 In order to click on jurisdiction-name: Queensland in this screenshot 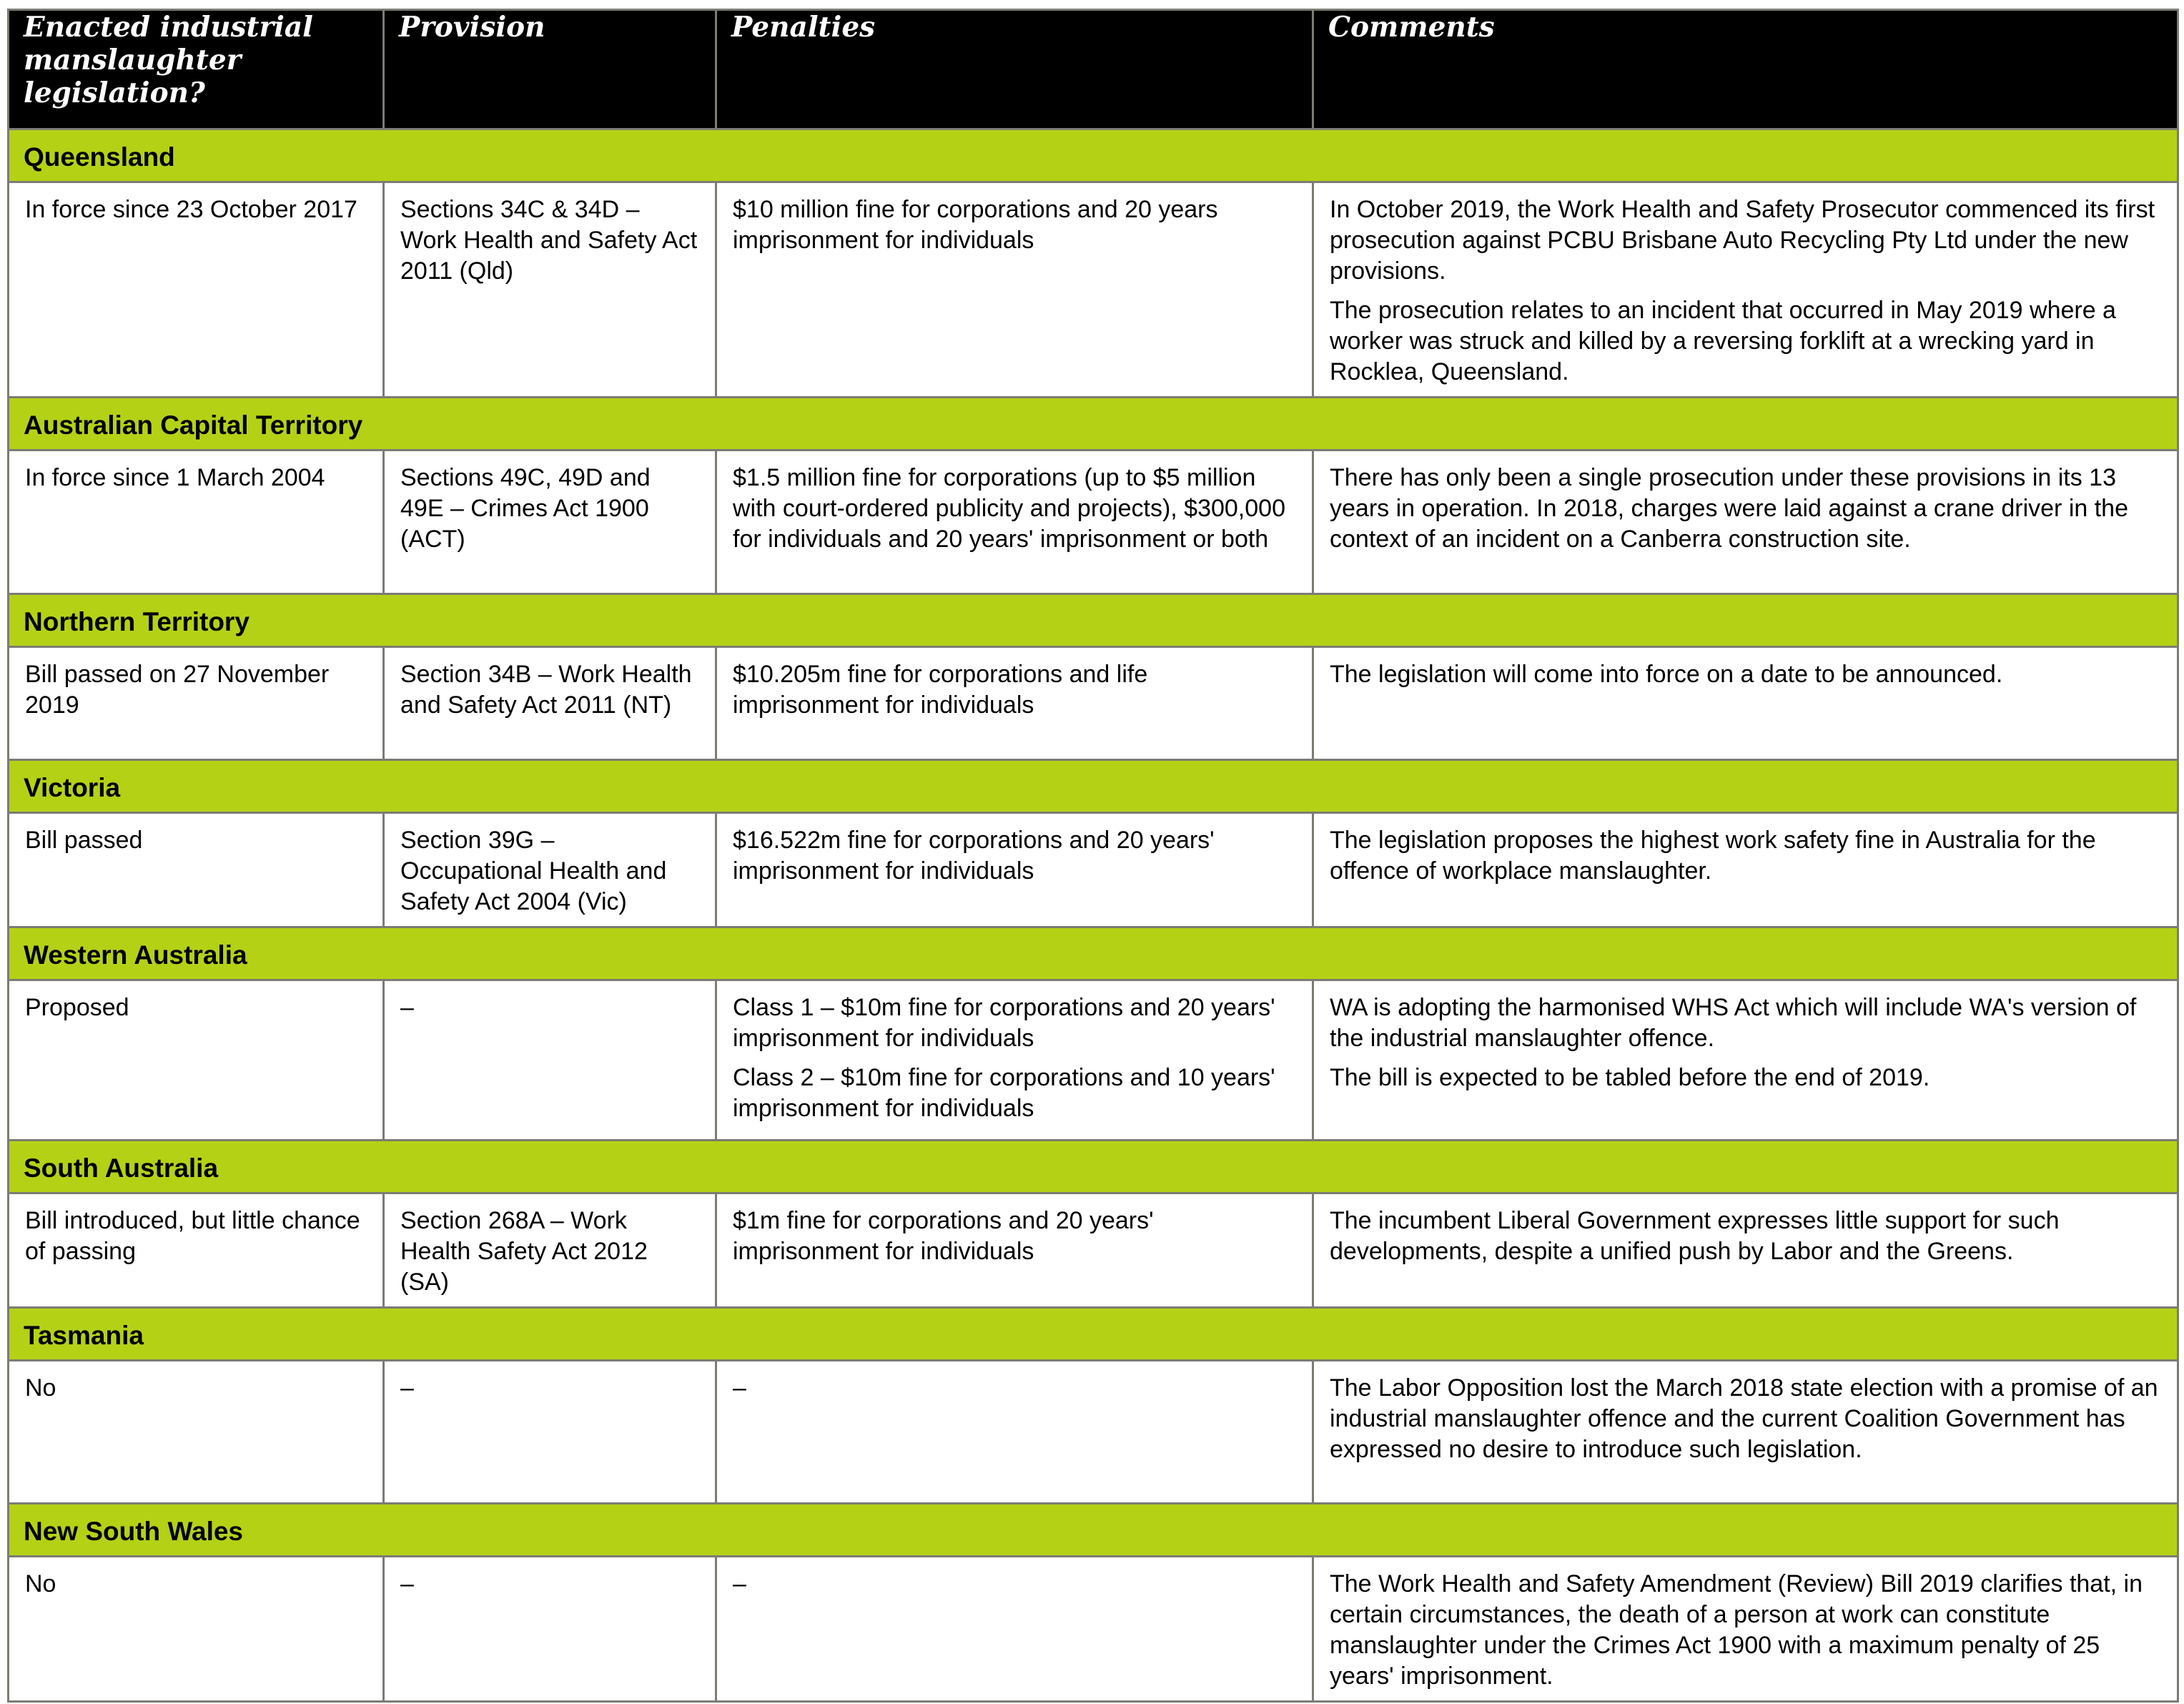, I will do `click(1093, 155)`.